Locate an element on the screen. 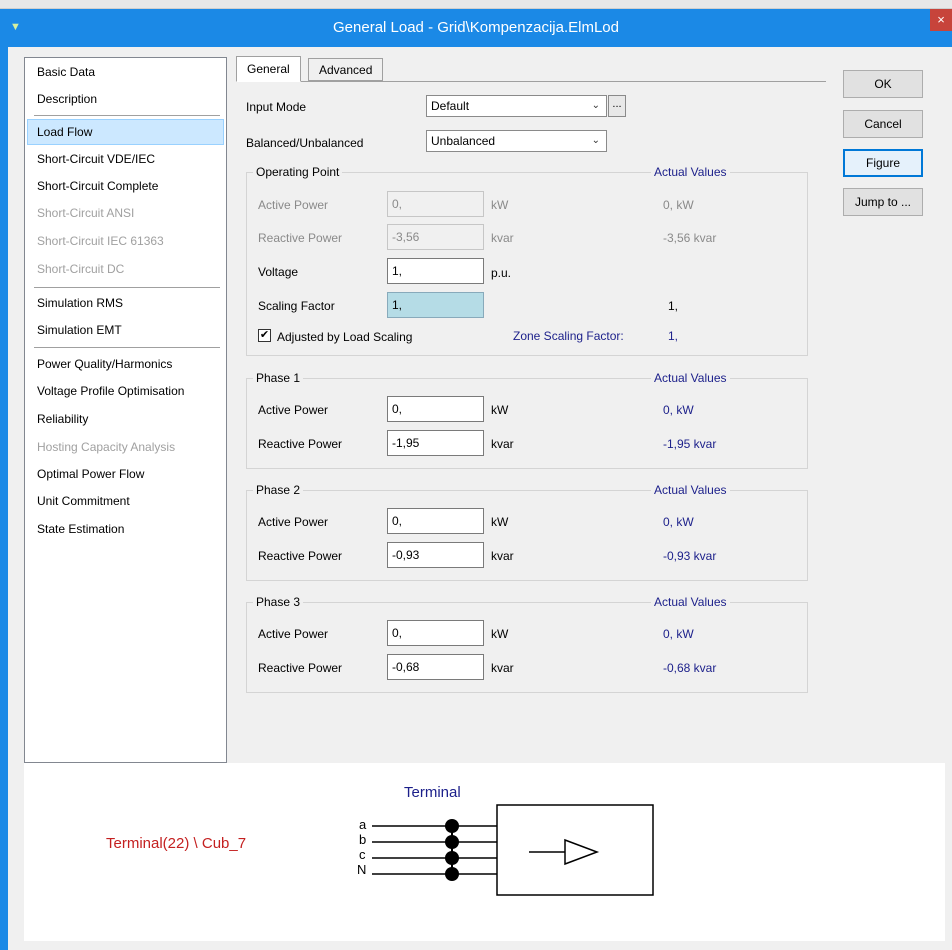  load-symbol-diagram is located at coordinates (513, 850).